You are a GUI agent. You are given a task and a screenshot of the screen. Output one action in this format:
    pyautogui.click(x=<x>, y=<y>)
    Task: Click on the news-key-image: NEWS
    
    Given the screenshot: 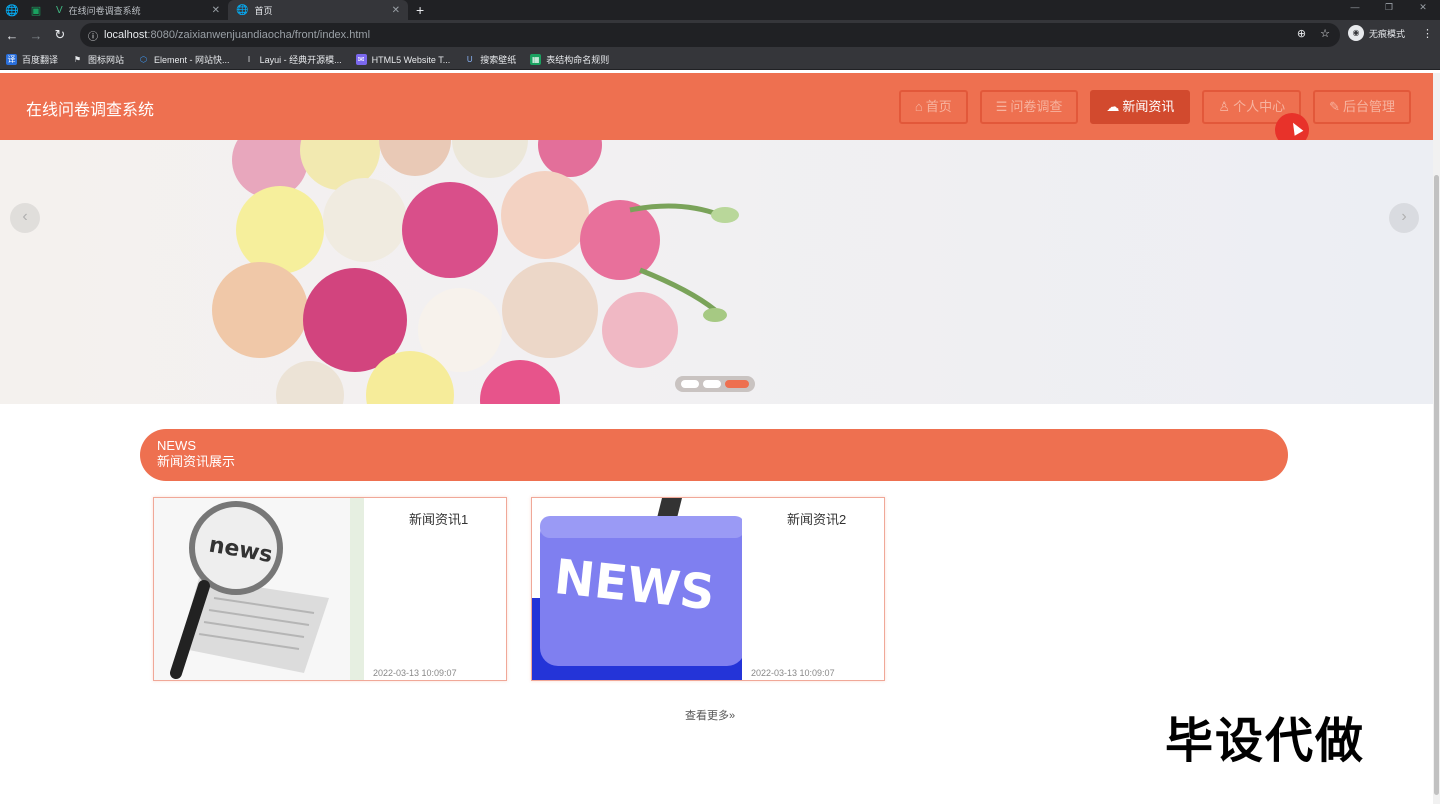 What is the action you would take?
    pyautogui.click(x=637, y=589)
    